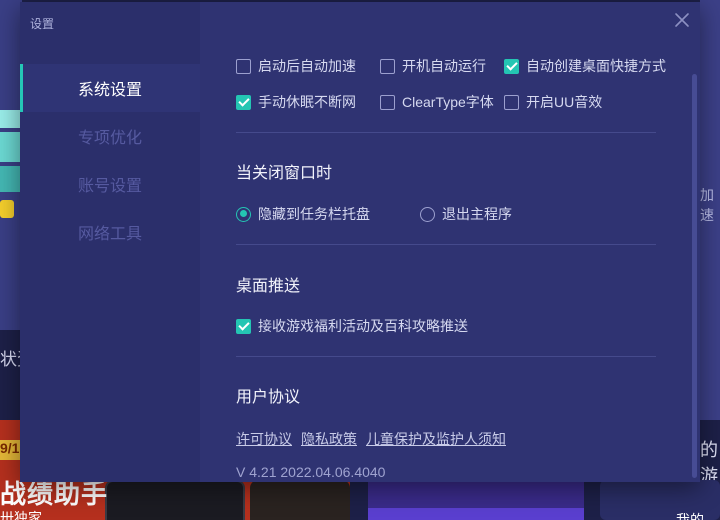 This screenshot has height=520, width=720. I want to click on background-banner-event, so click(476, 500).